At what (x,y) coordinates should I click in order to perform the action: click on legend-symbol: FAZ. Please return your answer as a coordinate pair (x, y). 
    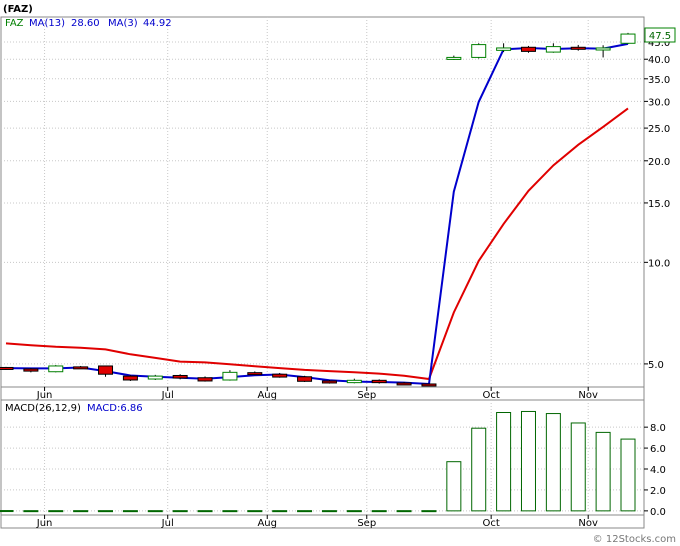
    Looking at the image, I should click on (14, 23).